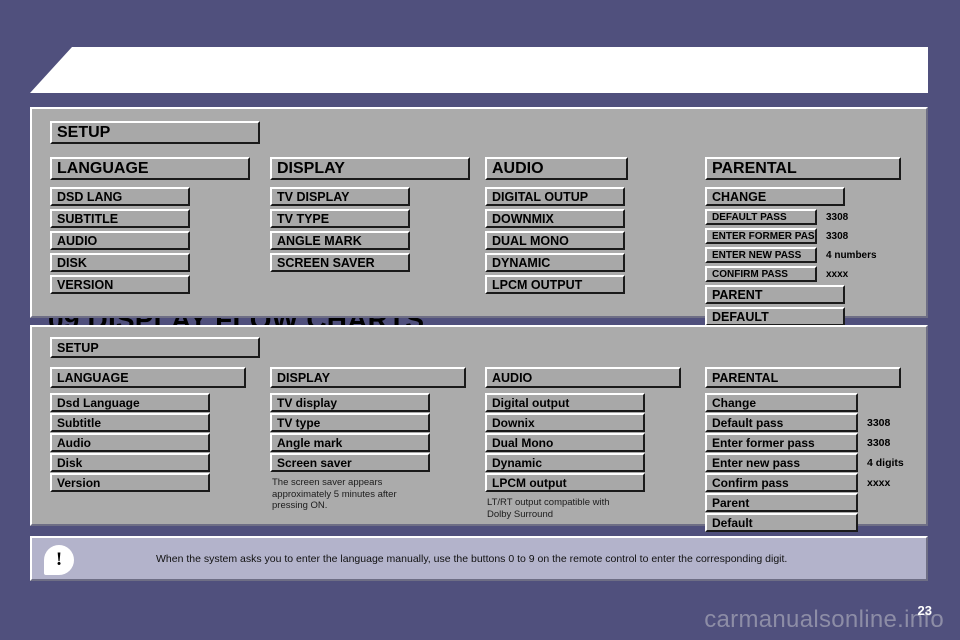 This screenshot has height=640, width=960. What do you see at coordinates (555, 240) in the screenshot?
I see `menu-item-dual-mono: DUAL MONO` at bounding box center [555, 240].